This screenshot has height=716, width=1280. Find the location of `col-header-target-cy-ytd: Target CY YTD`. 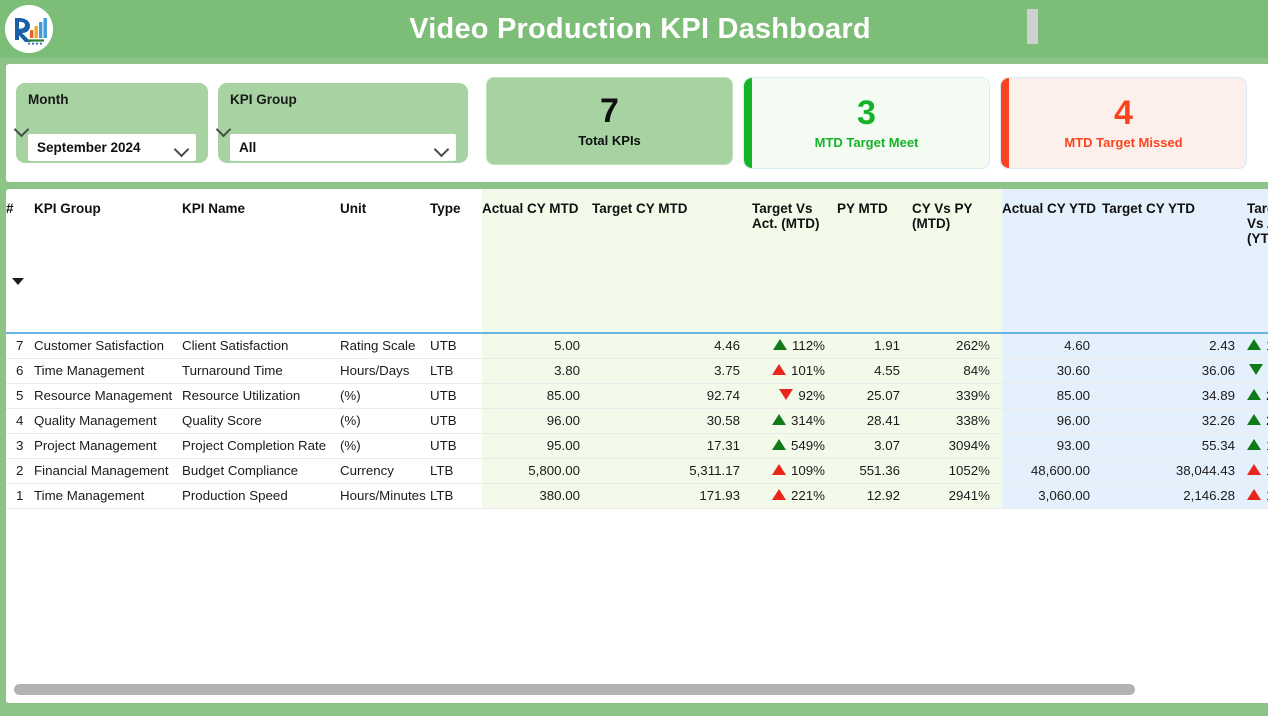

col-header-target-cy-ytd: Target CY YTD is located at coordinates (1174, 225).